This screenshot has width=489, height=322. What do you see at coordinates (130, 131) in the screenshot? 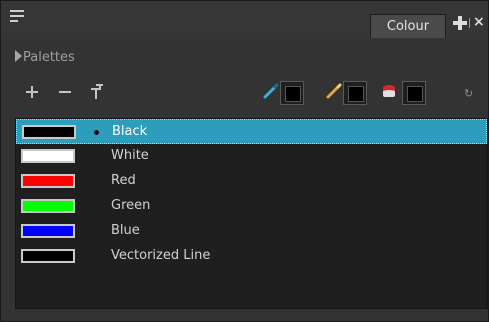
I see `colour-name: Black` at bounding box center [130, 131].